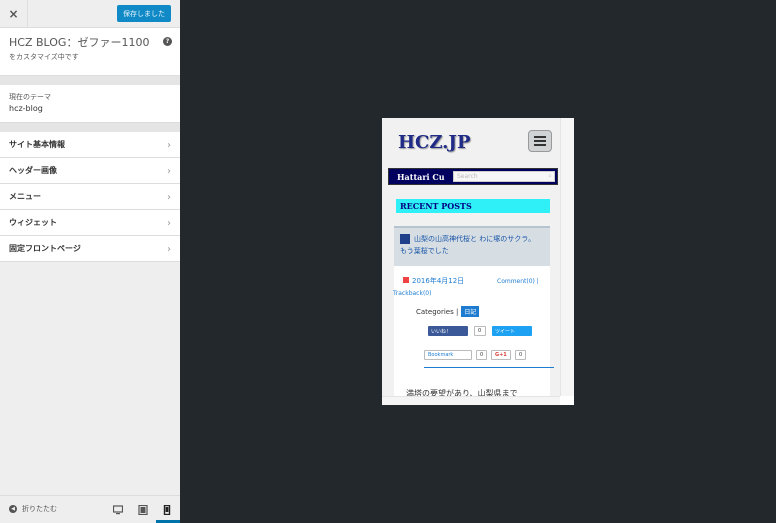 Image resolution: width=776 pixels, height=523 pixels. What do you see at coordinates (90, 14) in the screenshot?
I see `customizer-header: × 保存しました` at bounding box center [90, 14].